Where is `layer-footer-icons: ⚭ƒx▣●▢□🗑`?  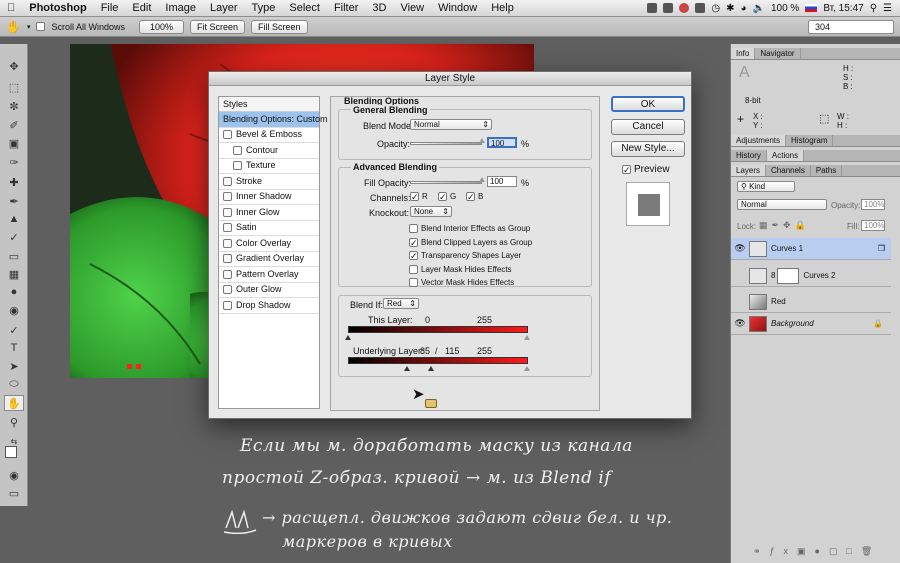 layer-footer-icons: ⚭ƒx▣●▢□🗑 is located at coordinates (817, 551).